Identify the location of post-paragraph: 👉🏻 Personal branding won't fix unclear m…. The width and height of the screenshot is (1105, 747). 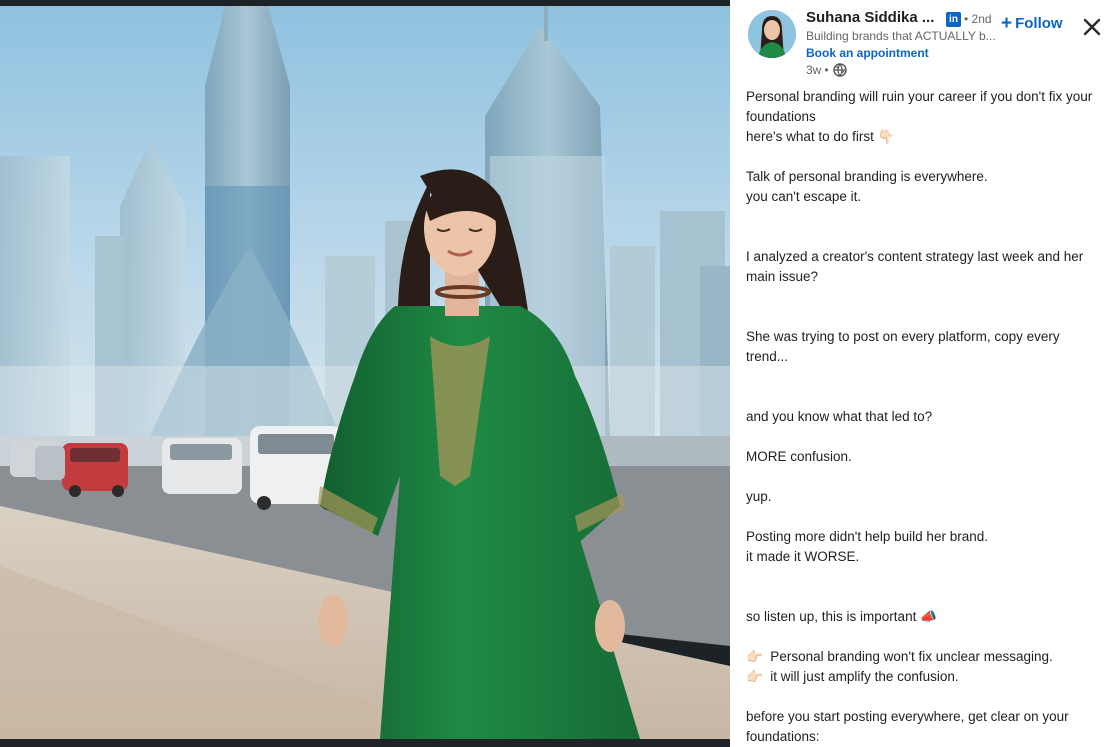
(899, 656).